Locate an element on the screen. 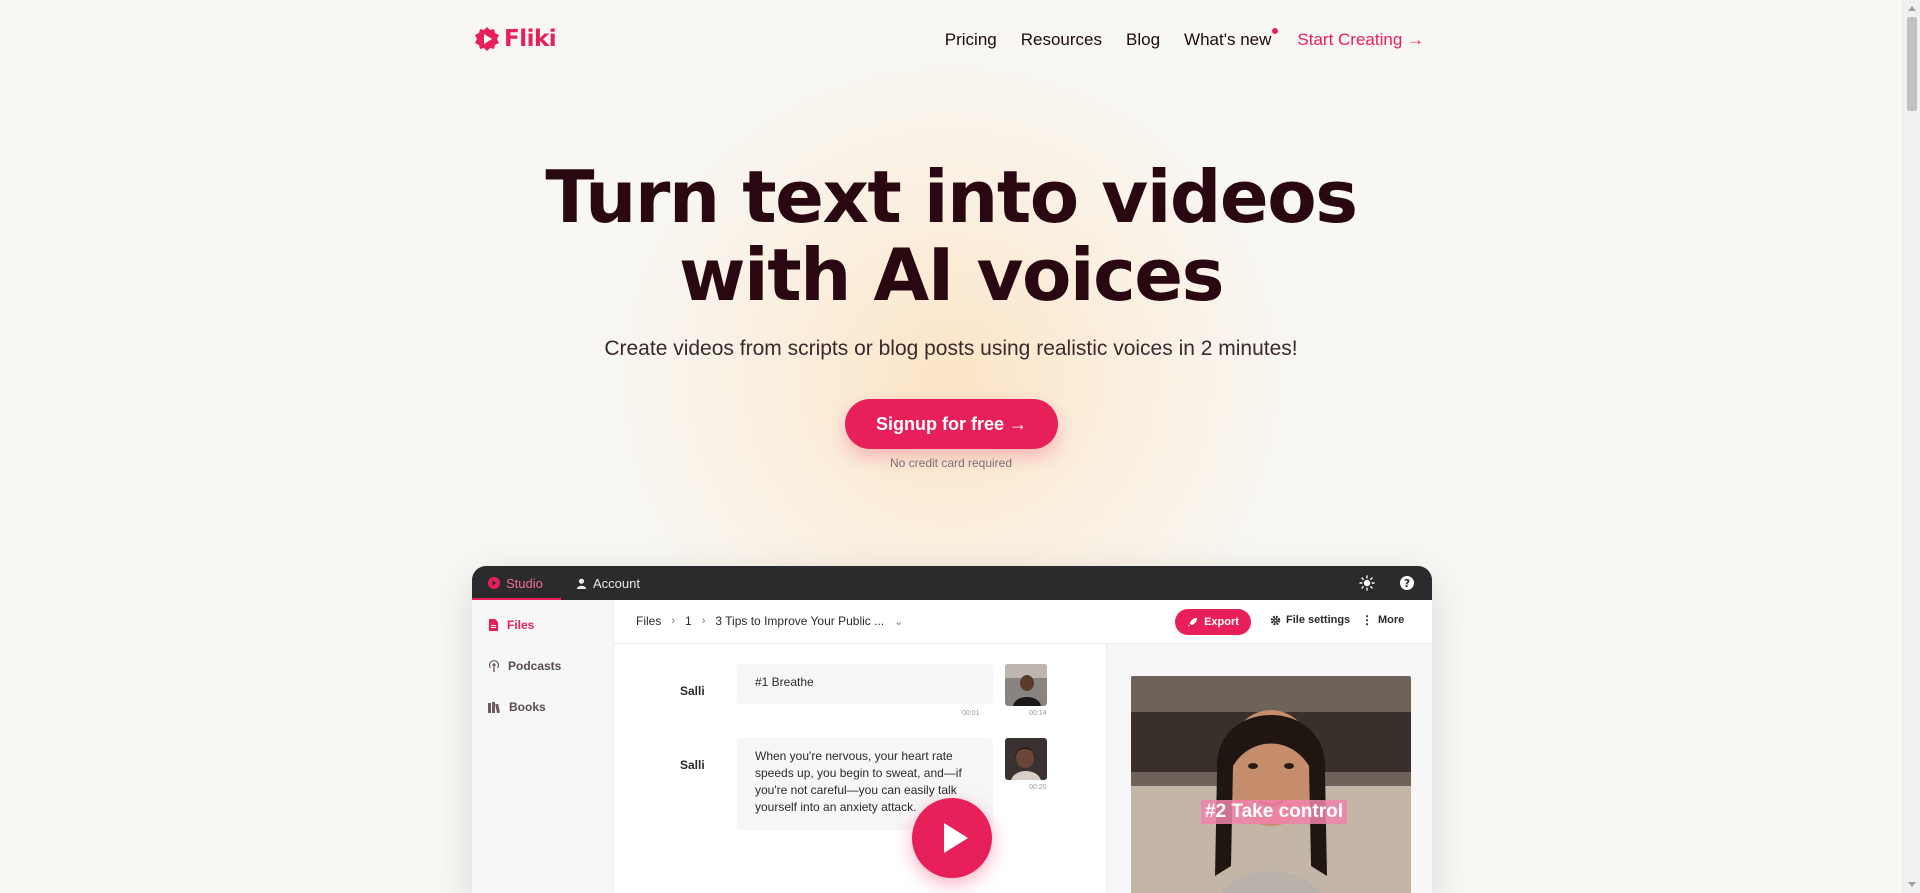  sidebar-item-podcasts: Podcasts is located at coordinates (524, 666).